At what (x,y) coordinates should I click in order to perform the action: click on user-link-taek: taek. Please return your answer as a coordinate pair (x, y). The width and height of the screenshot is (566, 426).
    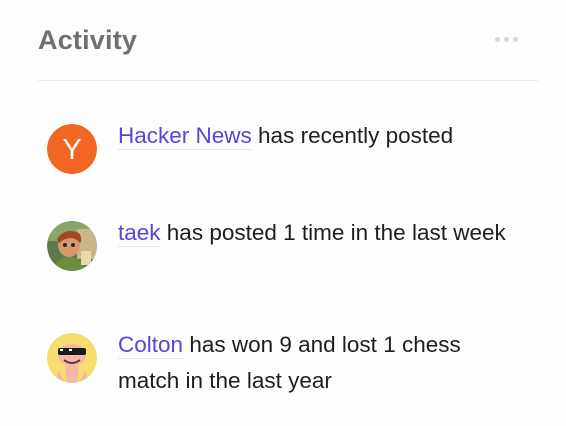
    Looking at the image, I should click on (139, 233).